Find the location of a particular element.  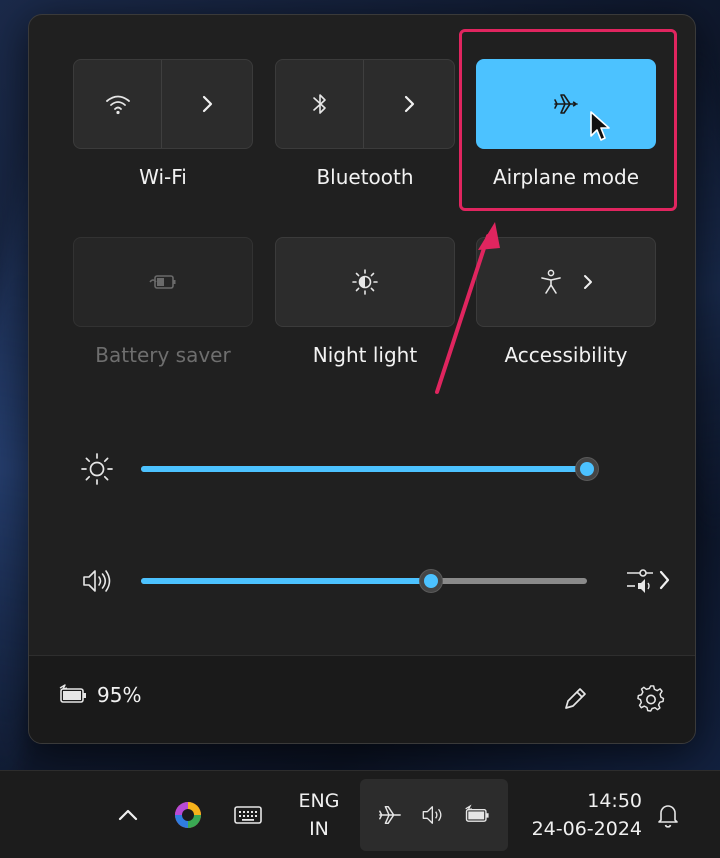

audio-output-button is located at coordinates (649, 581).